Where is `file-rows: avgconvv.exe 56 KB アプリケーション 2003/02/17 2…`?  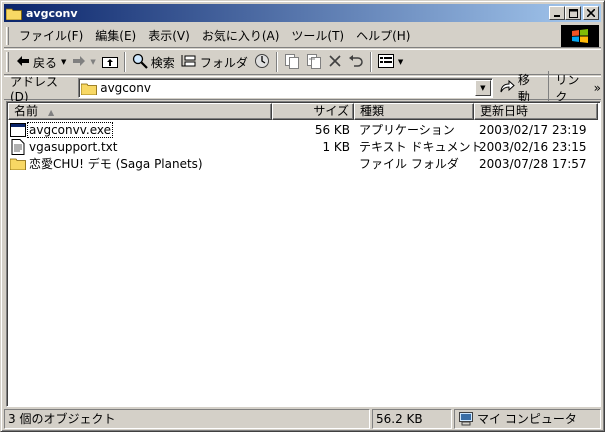 file-rows: avgconvv.exe 56 KB アプリケーション 2003/02/17 2… is located at coordinates (301, 146).